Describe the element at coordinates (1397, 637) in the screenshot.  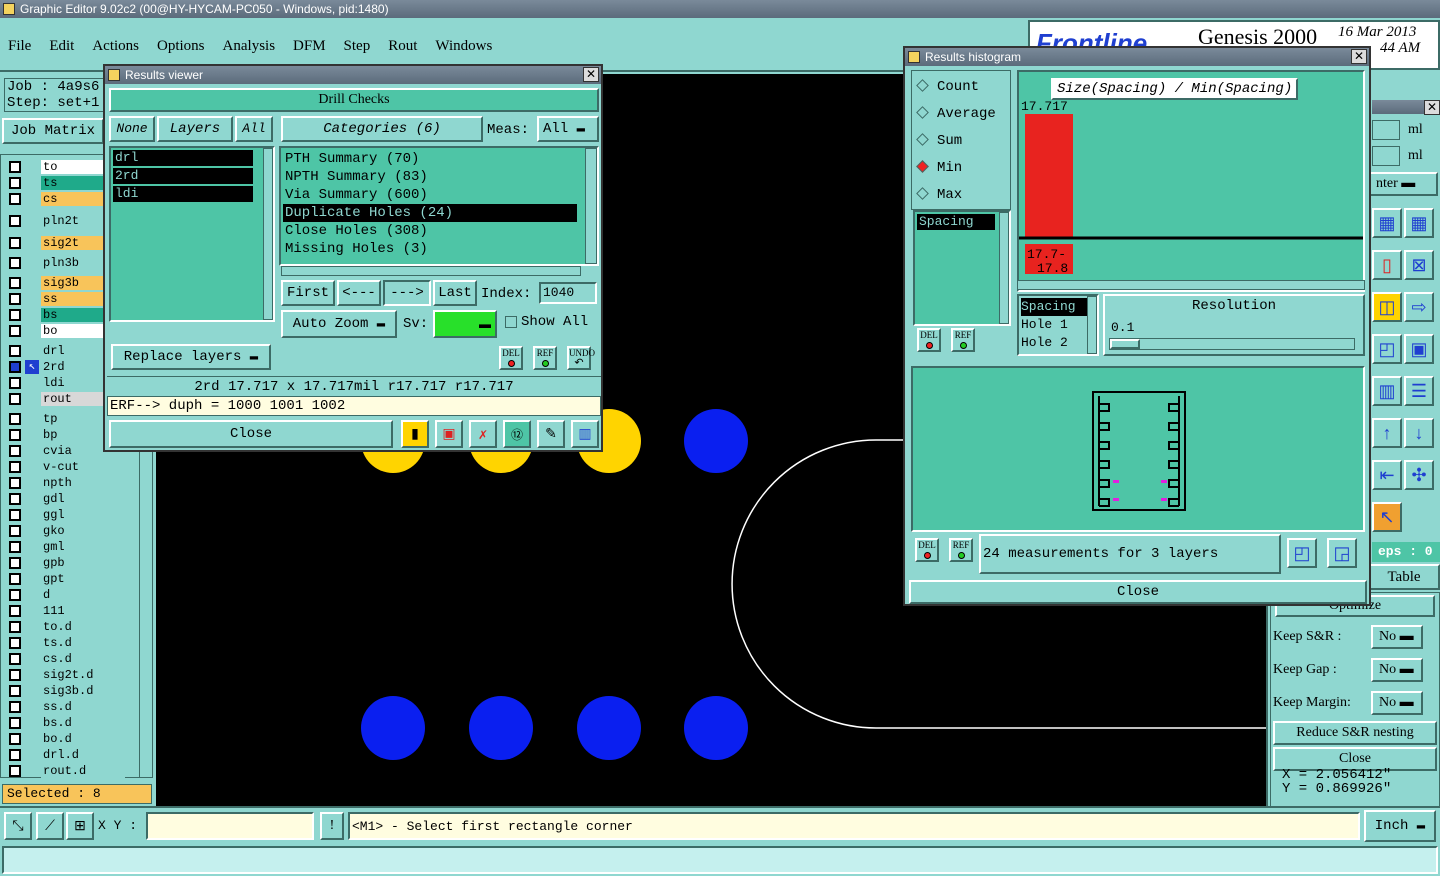
I see `keep-sr-dropdown: No ▬` at that location.